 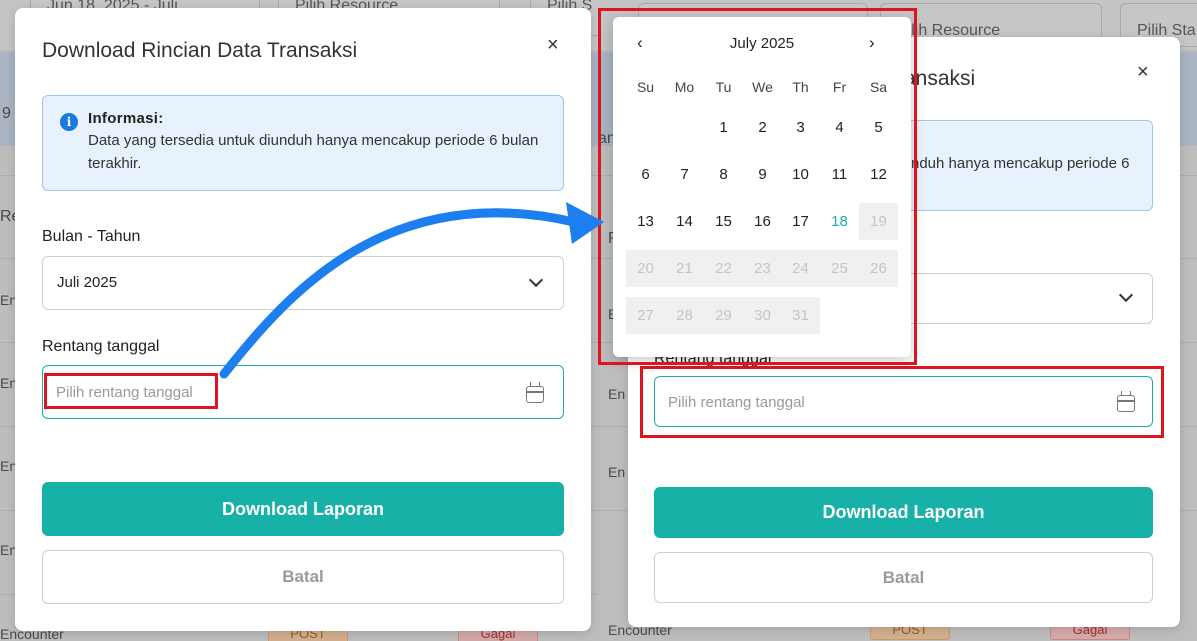 What do you see at coordinates (399, 293) in the screenshot?
I see `arrow-shaft` at bounding box center [399, 293].